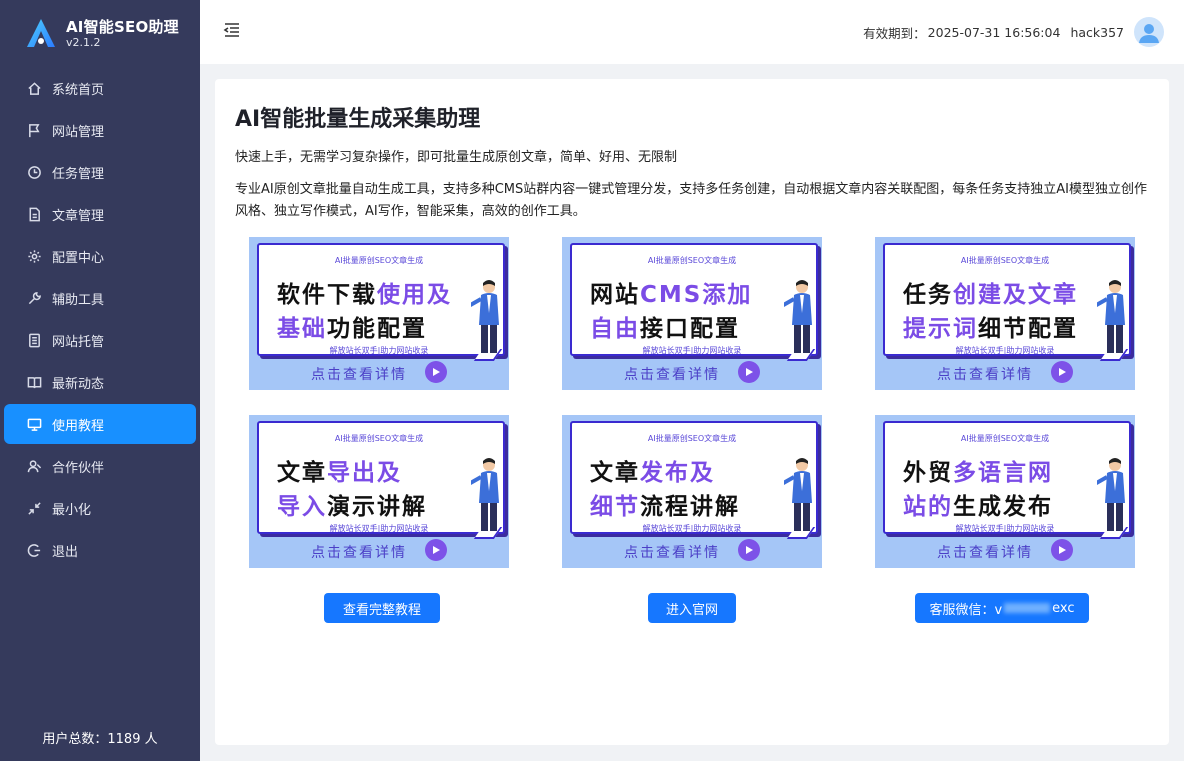 The image size is (1184, 761). Describe the element at coordinates (1028, 329) in the screenshot. I see `tile-heading-text: 细节配置` at that location.